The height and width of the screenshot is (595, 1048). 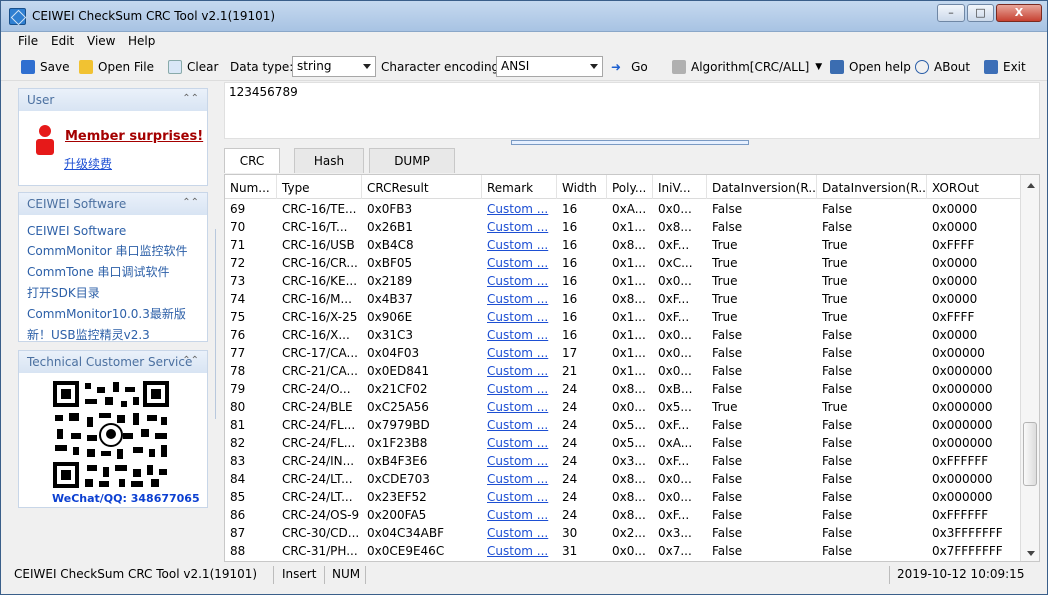 I want to click on about-button: ABout, so click(x=942, y=67).